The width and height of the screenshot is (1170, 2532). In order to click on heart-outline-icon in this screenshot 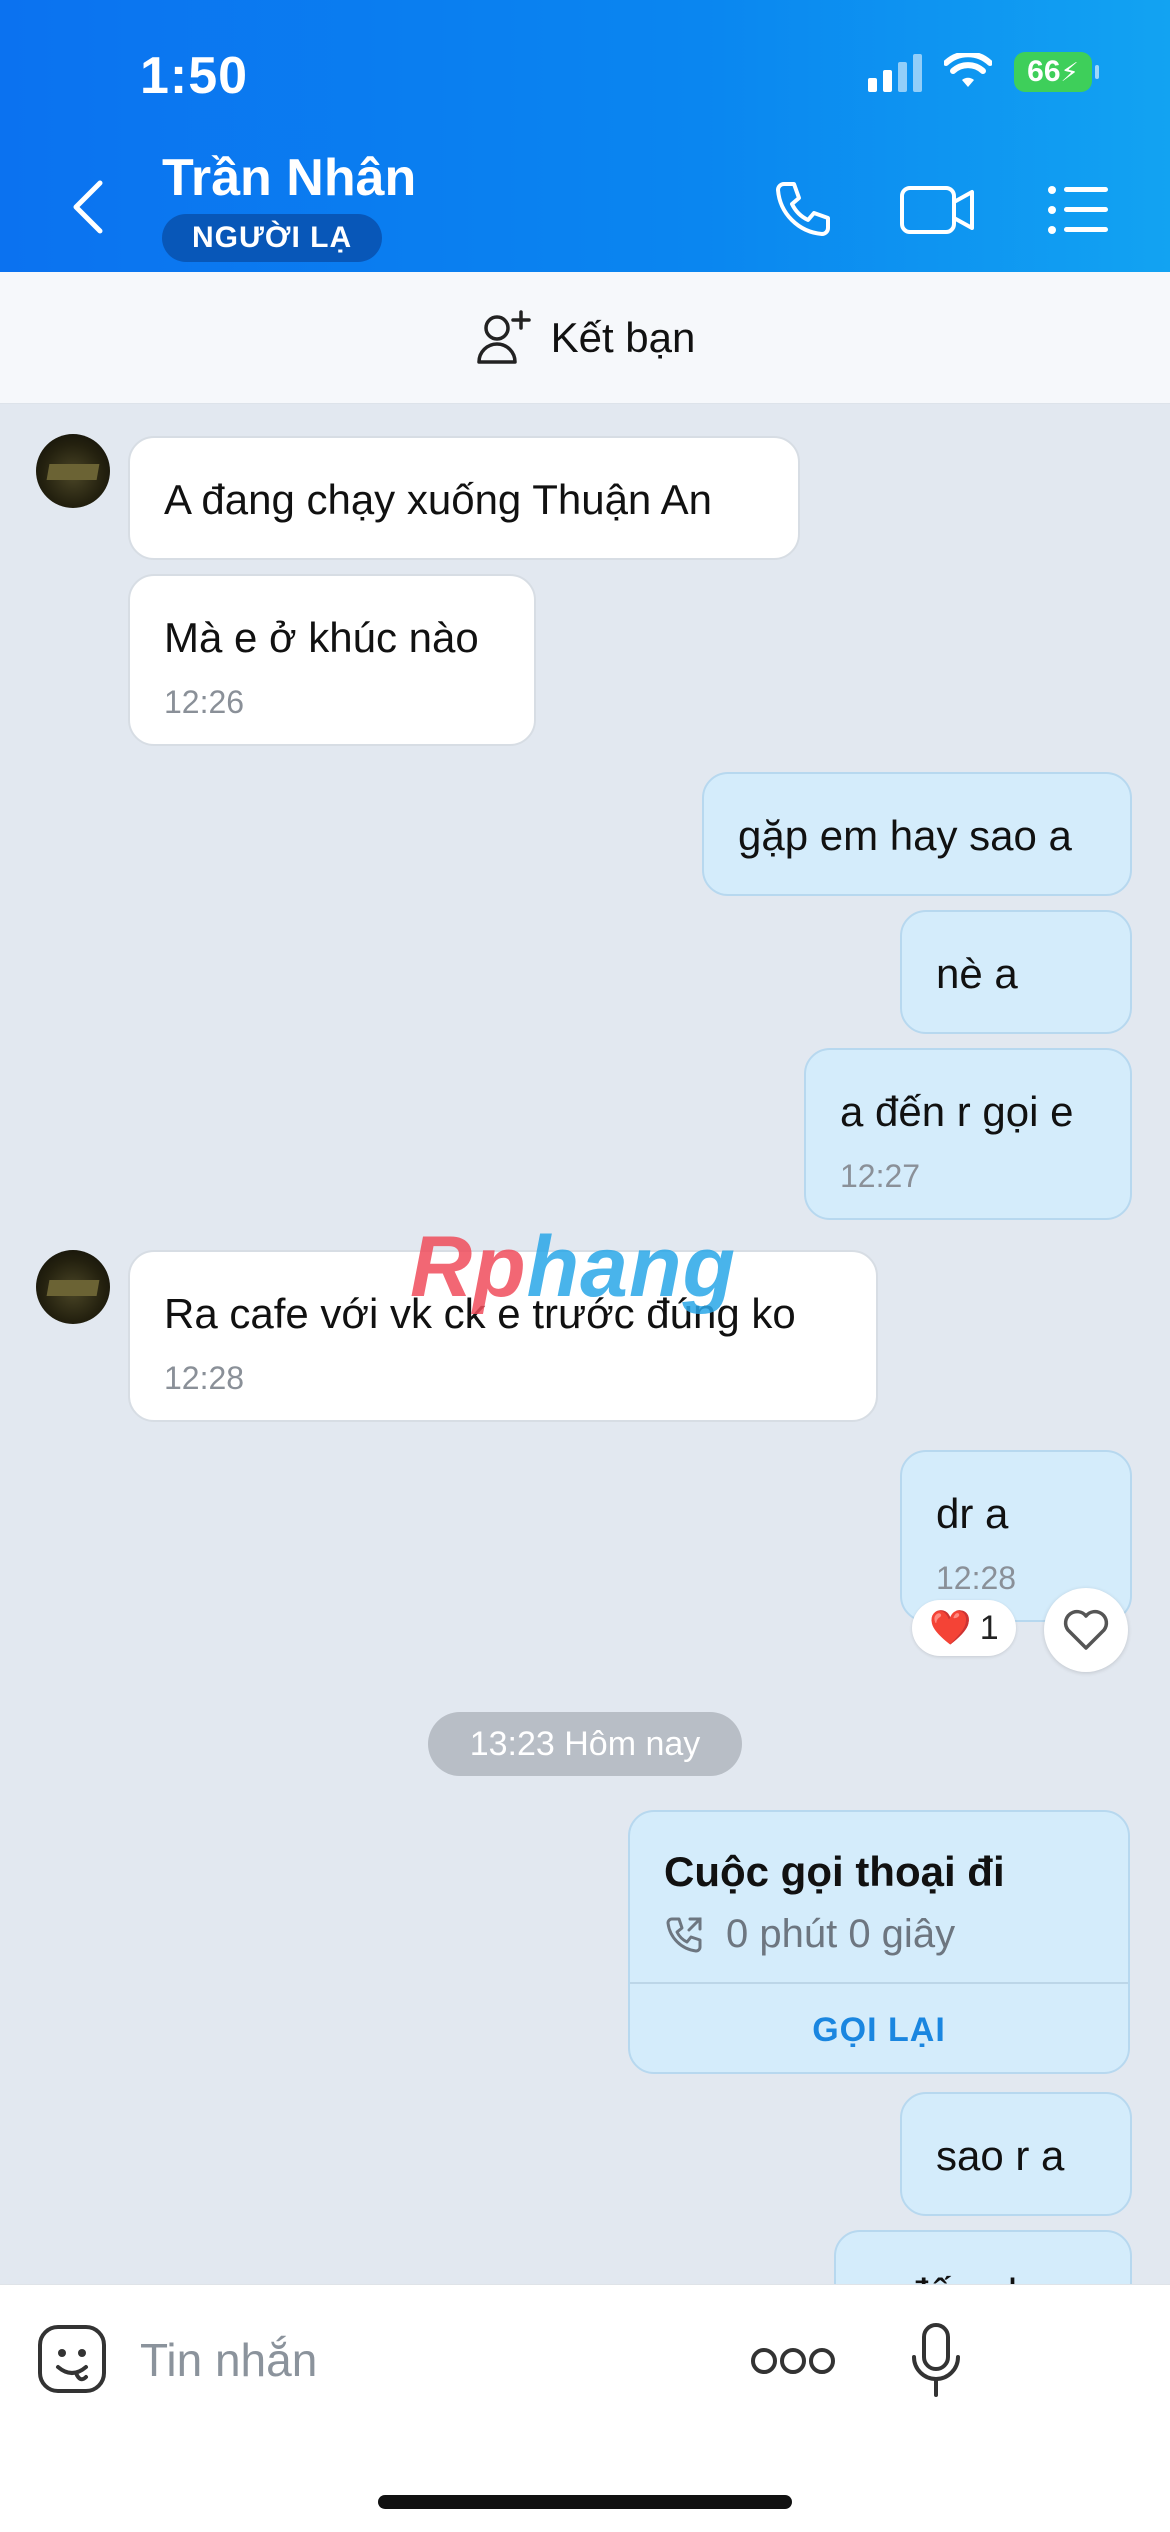, I will do `click(1086, 1629)`.